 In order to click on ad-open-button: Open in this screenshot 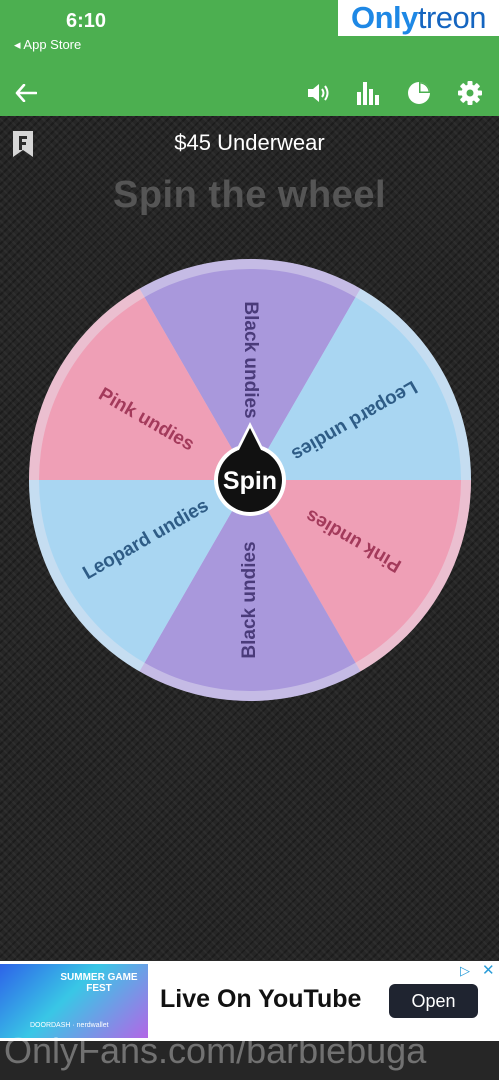, I will do `click(433, 1001)`.